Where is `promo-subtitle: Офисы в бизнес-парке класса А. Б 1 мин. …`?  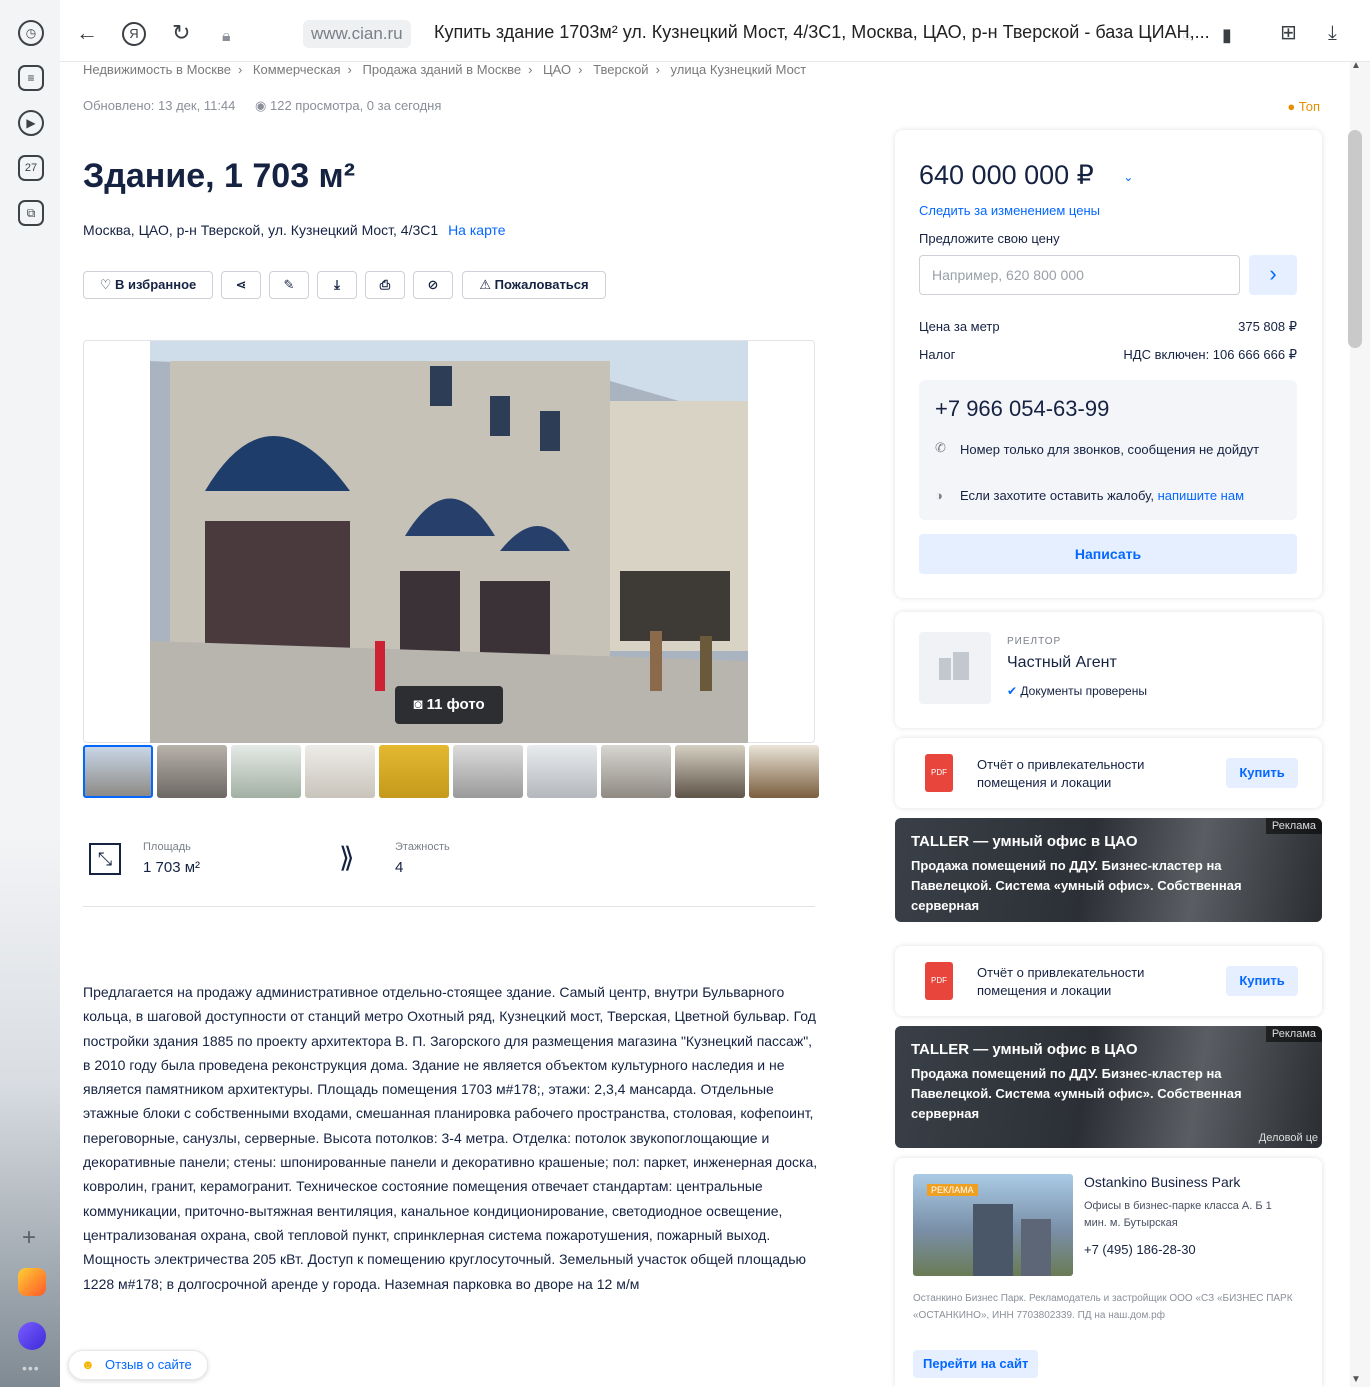 promo-subtitle: Офисы в бизнес-парке класса А. Б 1 мин. … is located at coordinates (1178, 1214).